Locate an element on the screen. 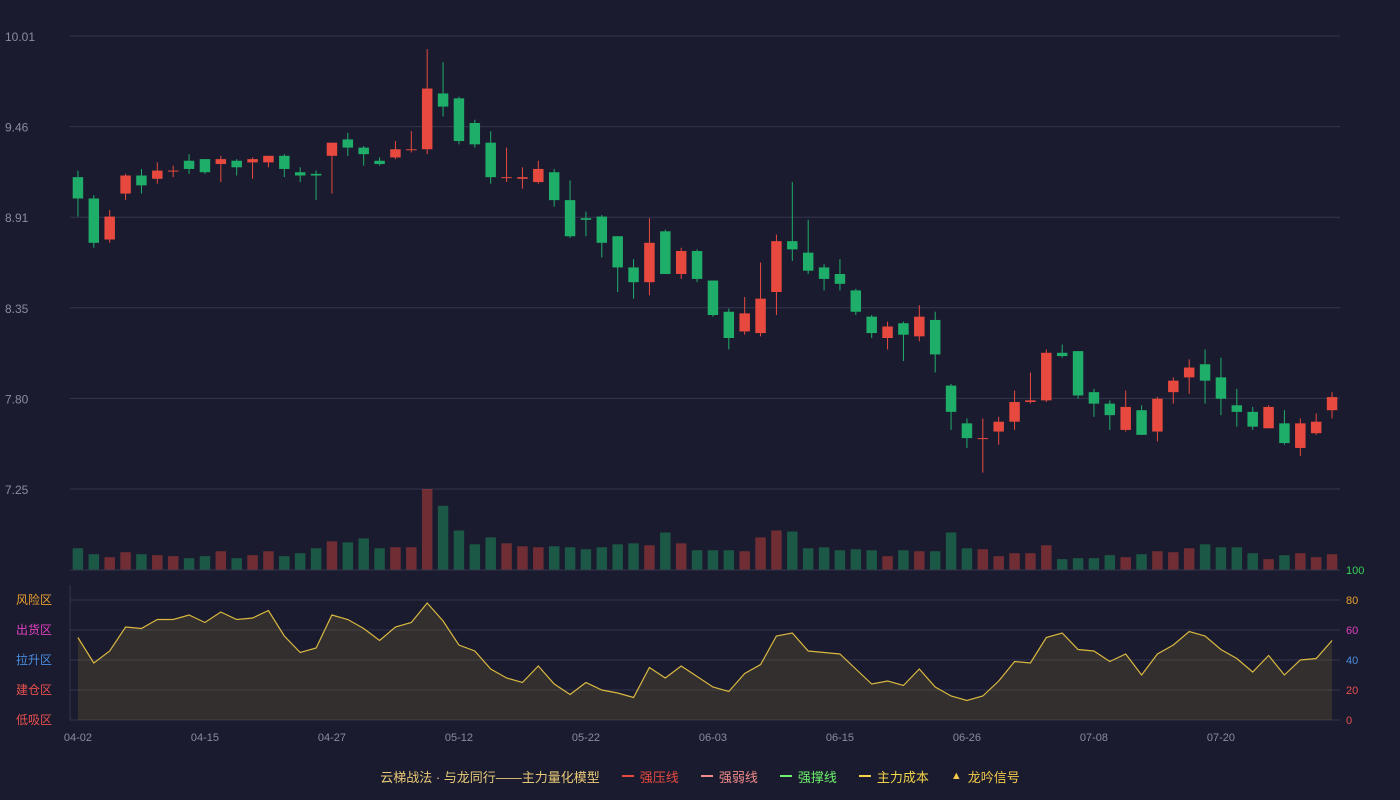  legend-item-signal: ▲ 龙吟信号 is located at coordinates (985, 776).